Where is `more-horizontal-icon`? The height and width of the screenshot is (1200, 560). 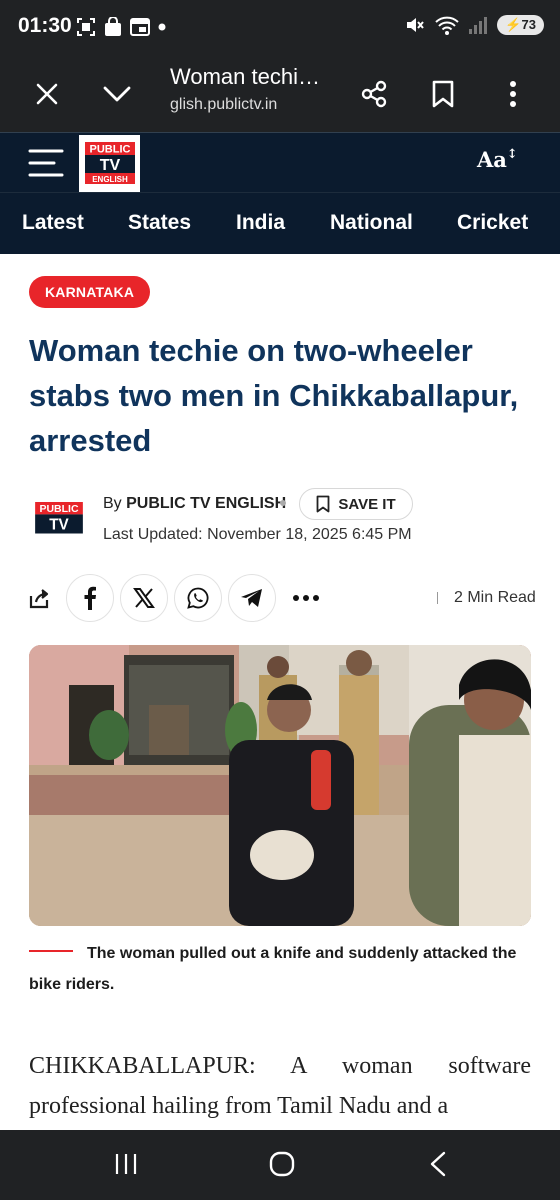 more-horizontal-icon is located at coordinates (306, 598).